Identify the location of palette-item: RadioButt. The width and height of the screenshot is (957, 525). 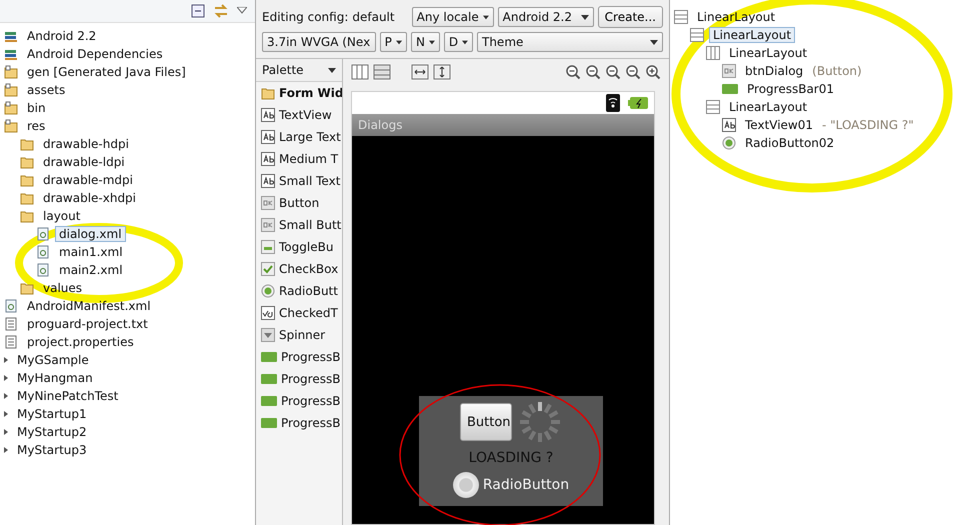
(308, 291).